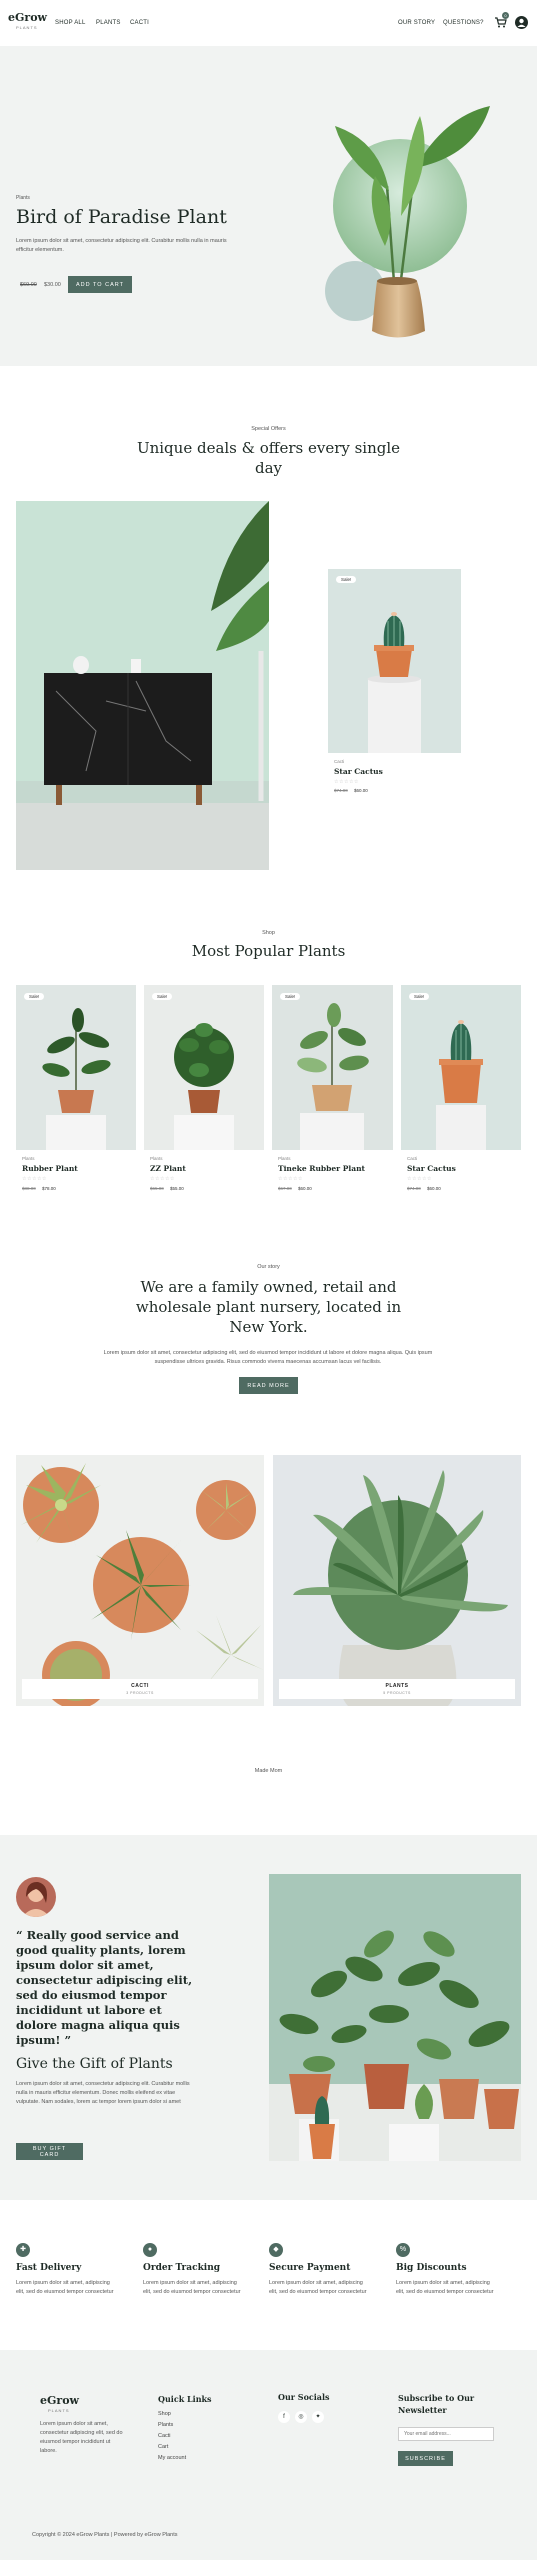 The width and height of the screenshot is (537, 2560). What do you see at coordinates (321, 1168) in the screenshot?
I see `product-name: Tineke Rubber Plant` at bounding box center [321, 1168].